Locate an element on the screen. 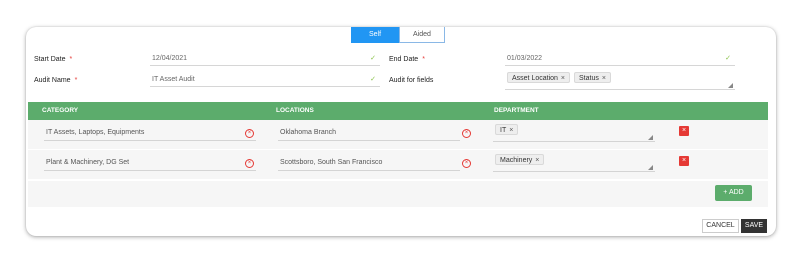 This screenshot has width=800, height=259. audit-fields-label-text: Audit for fields is located at coordinates (411, 80).